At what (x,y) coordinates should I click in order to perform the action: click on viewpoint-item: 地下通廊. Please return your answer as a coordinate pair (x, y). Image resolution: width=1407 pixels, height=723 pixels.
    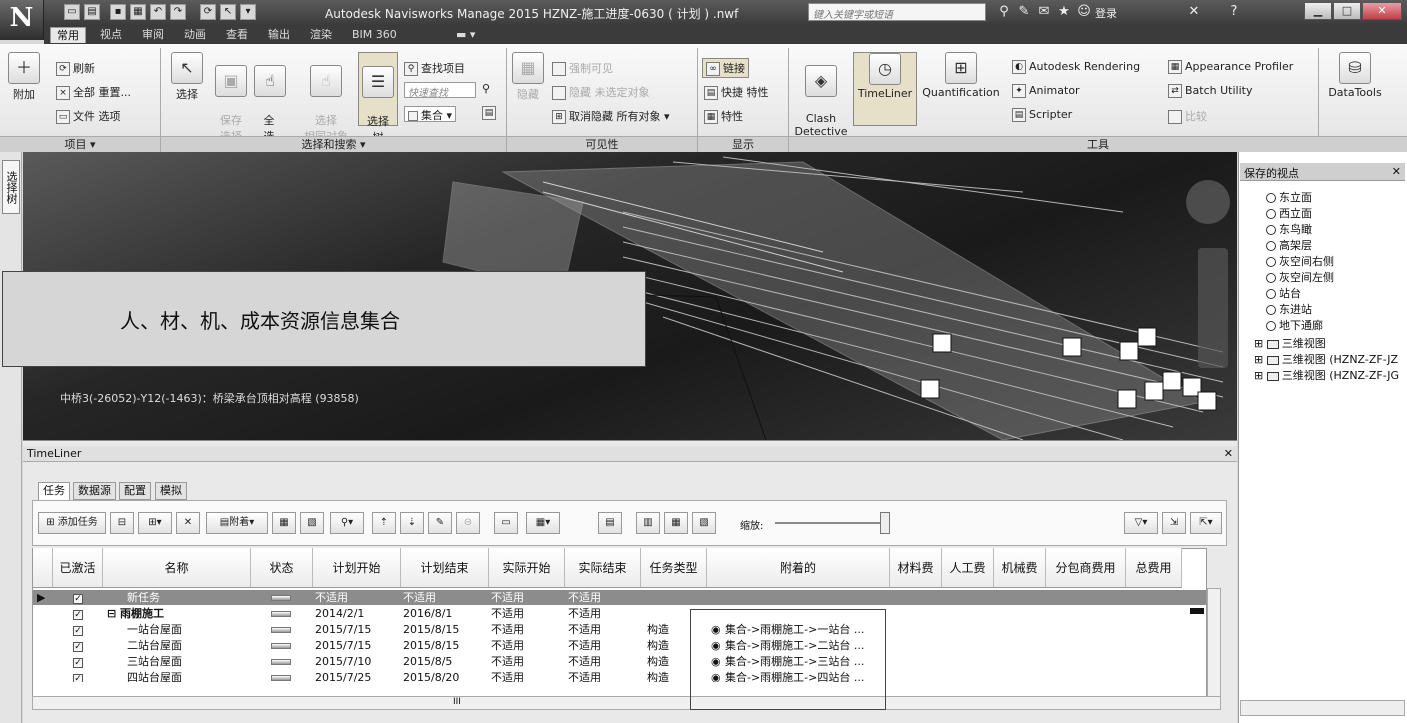
    Looking at the image, I should click on (1294, 325).